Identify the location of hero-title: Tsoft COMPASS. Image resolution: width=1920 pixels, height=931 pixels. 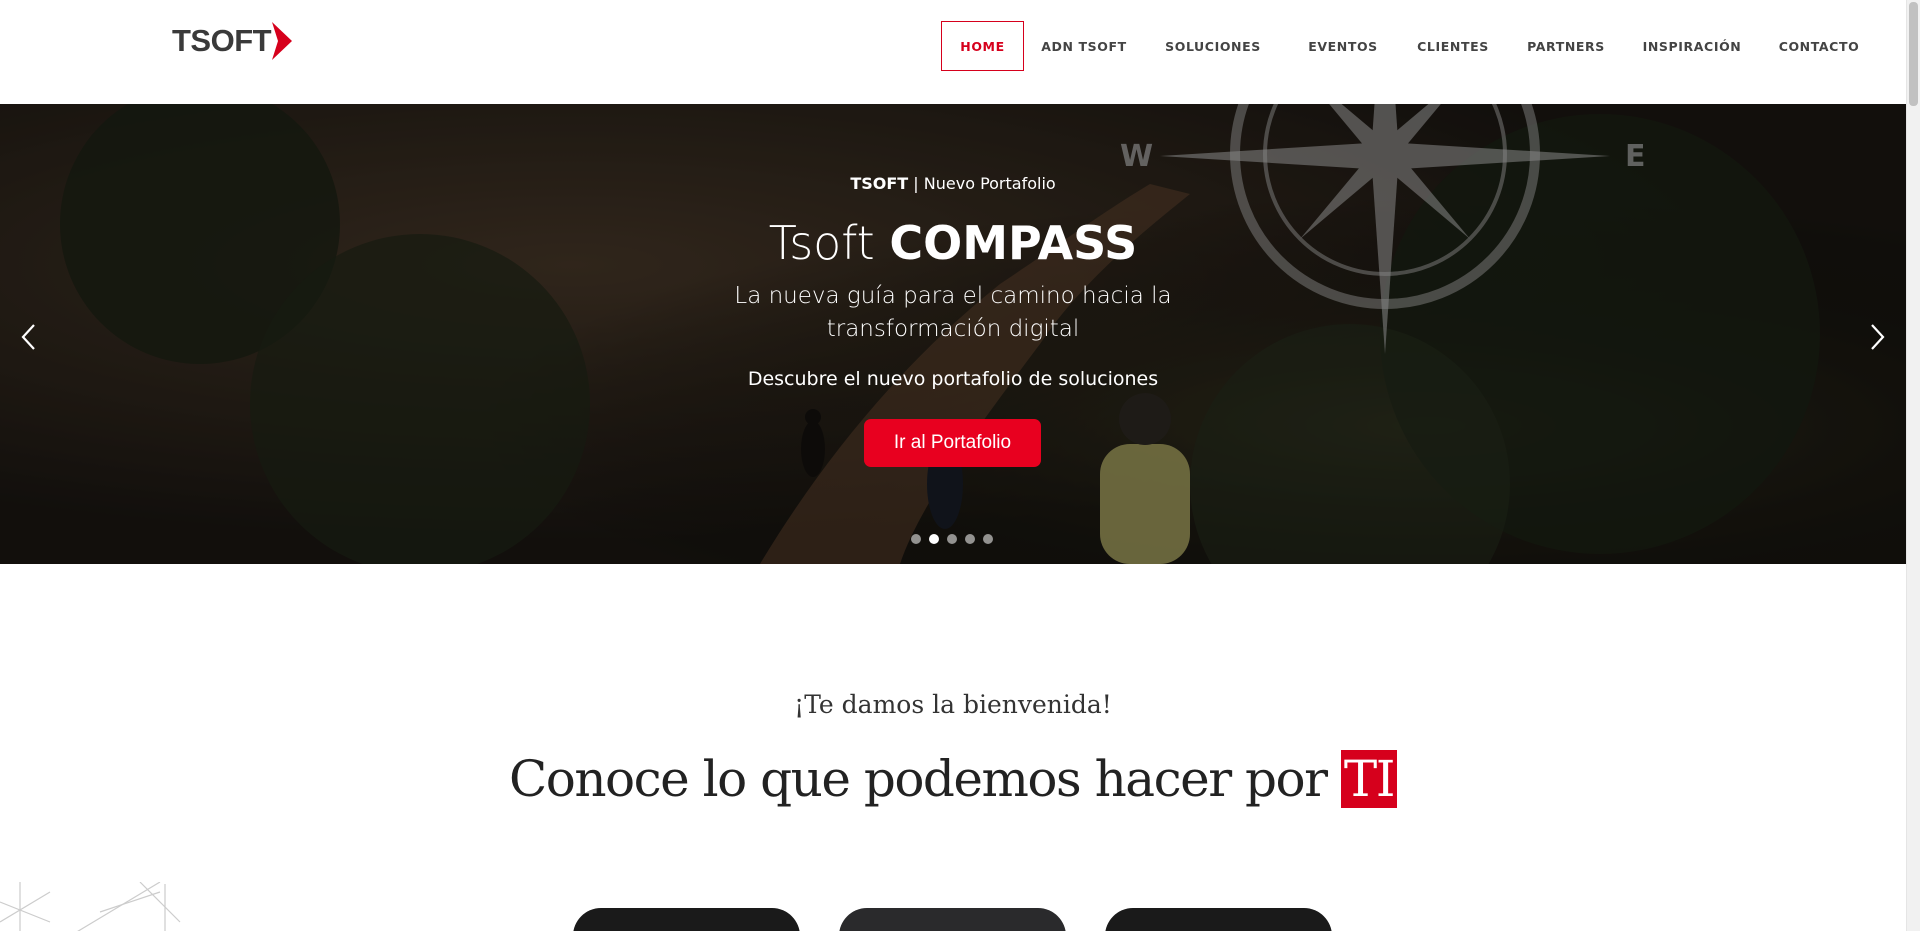
(953, 243).